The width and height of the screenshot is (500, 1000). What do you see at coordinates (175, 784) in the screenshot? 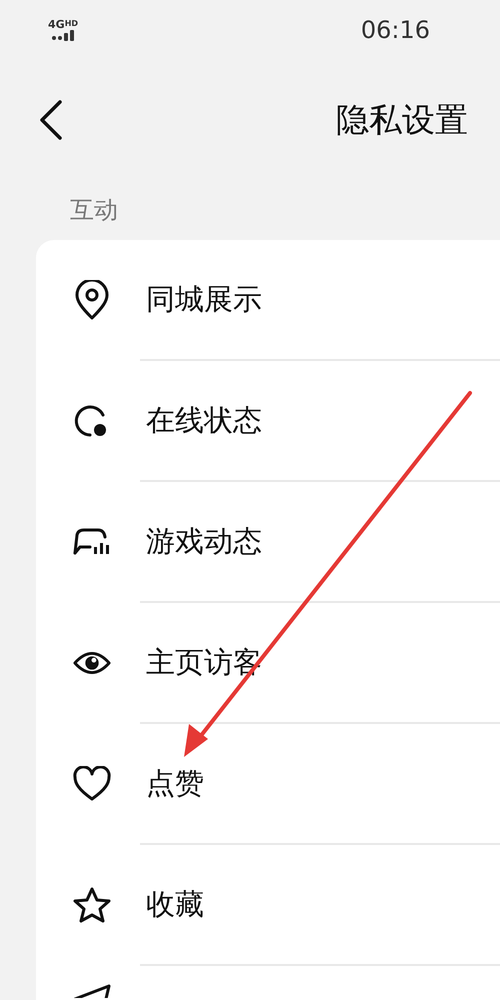
I see `setting-item: 点赞` at bounding box center [175, 784].